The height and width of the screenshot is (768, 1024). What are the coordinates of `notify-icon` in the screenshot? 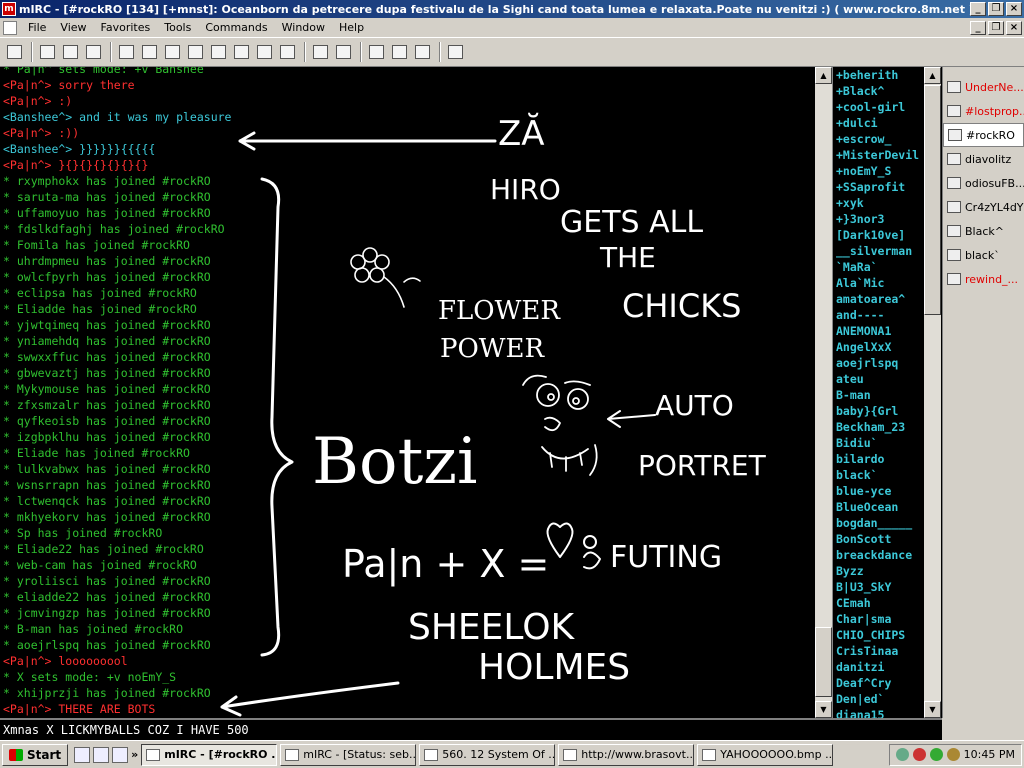 It's located at (287, 52).